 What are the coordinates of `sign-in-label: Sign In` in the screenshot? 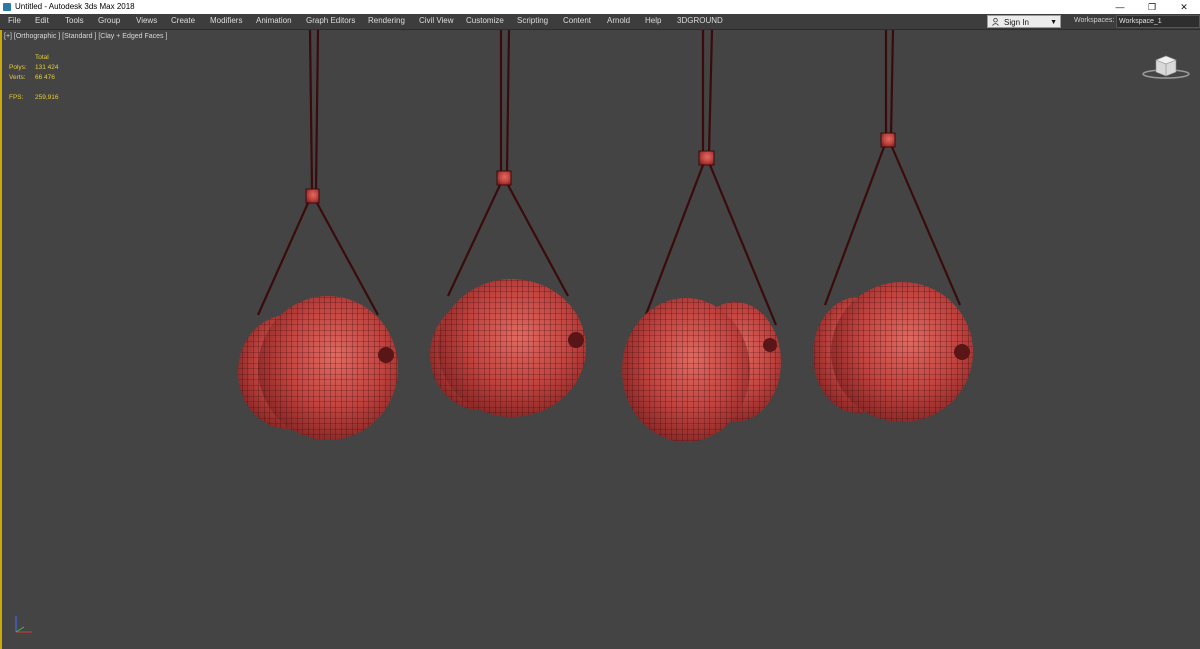 It's located at (1016, 22).